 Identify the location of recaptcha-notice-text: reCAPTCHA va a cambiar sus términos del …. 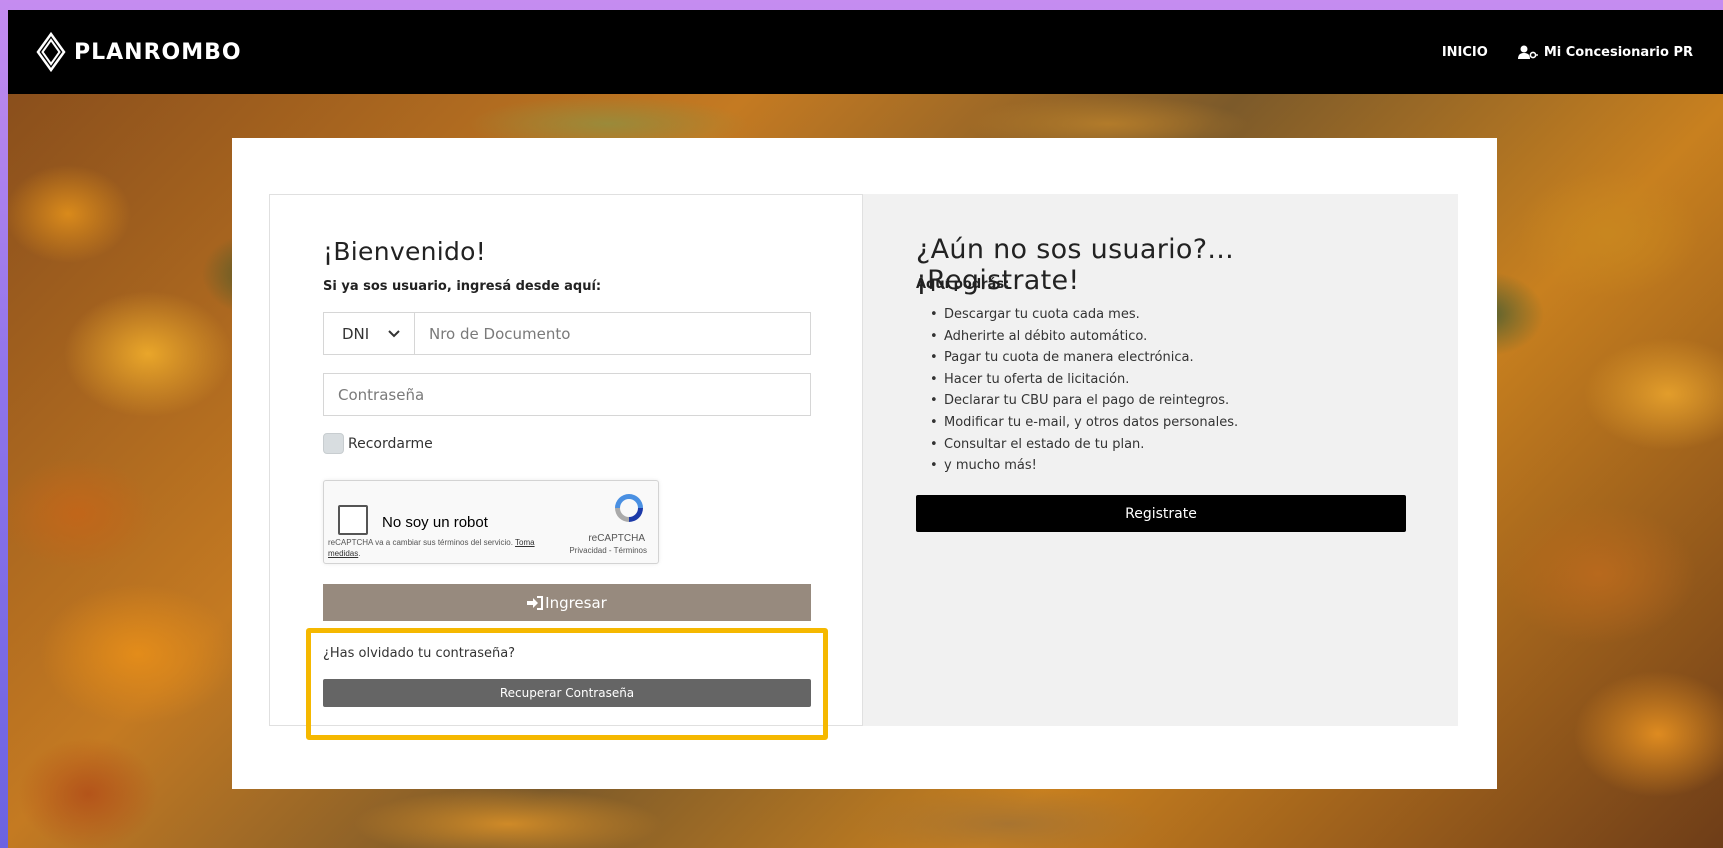
(420, 542).